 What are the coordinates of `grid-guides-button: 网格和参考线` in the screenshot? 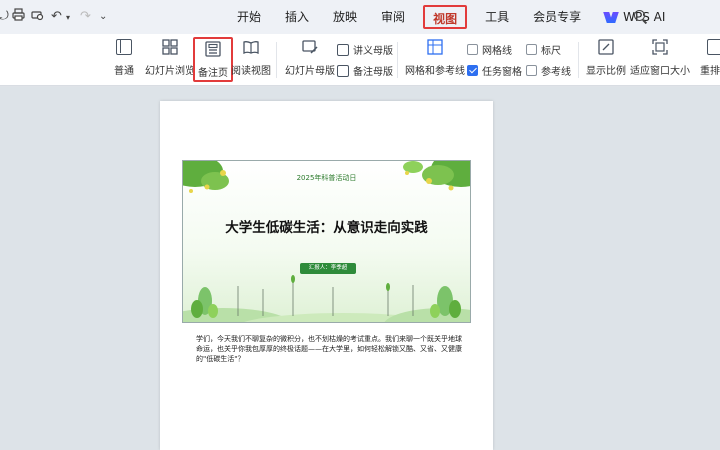 It's located at (435, 58).